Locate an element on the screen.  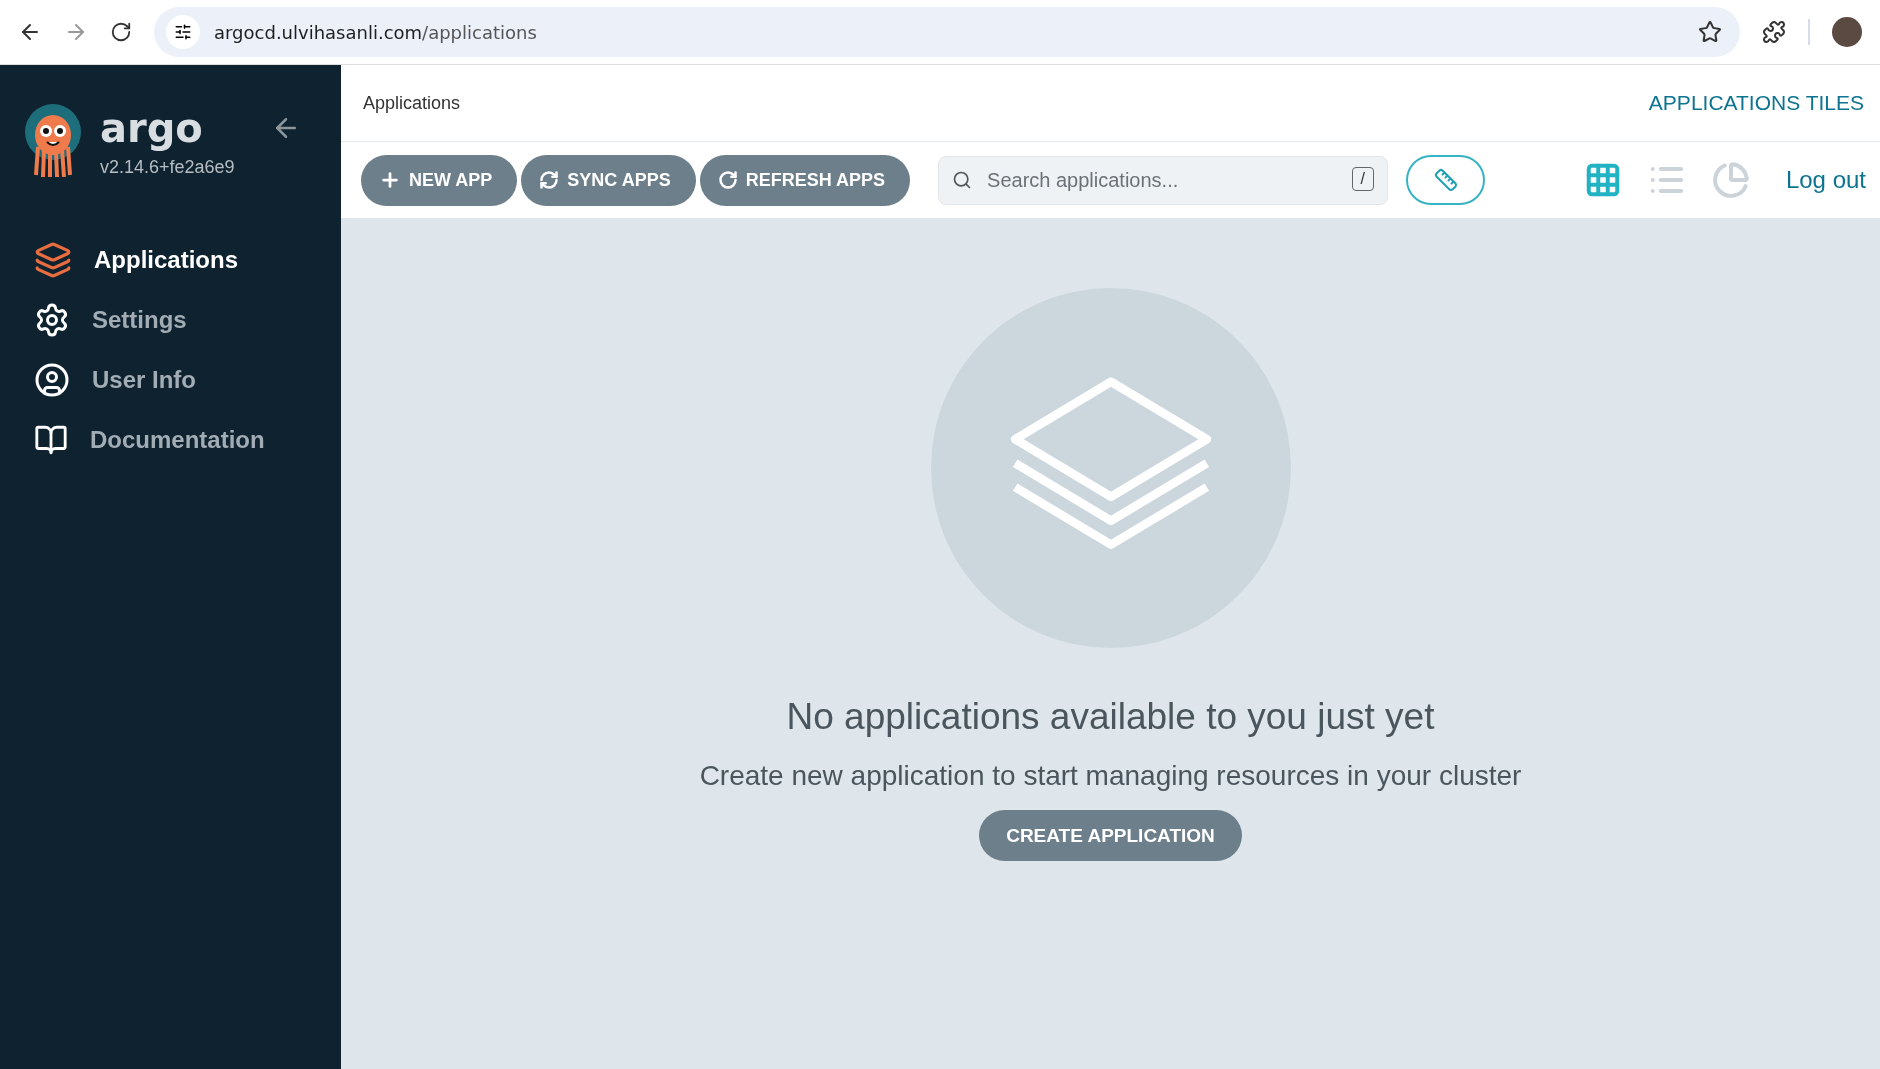
octopus-logo-icon is located at coordinates (53, 140).